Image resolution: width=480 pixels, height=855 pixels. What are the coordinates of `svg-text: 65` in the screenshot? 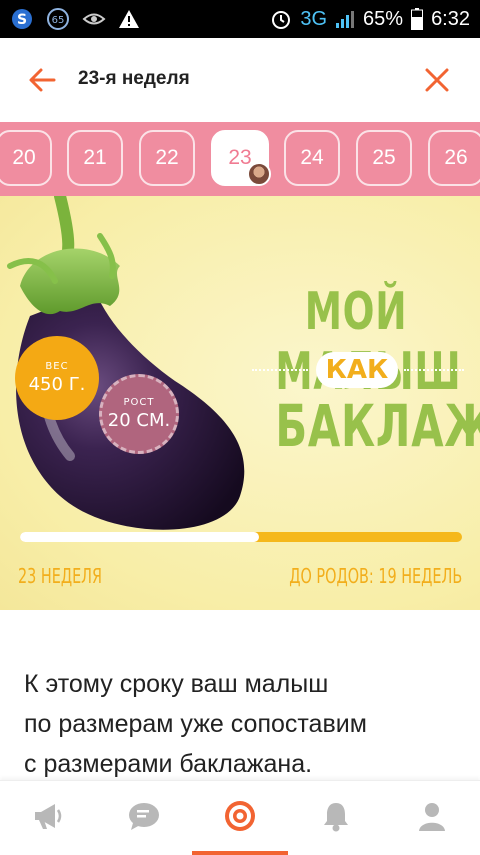 It's located at (58, 20).